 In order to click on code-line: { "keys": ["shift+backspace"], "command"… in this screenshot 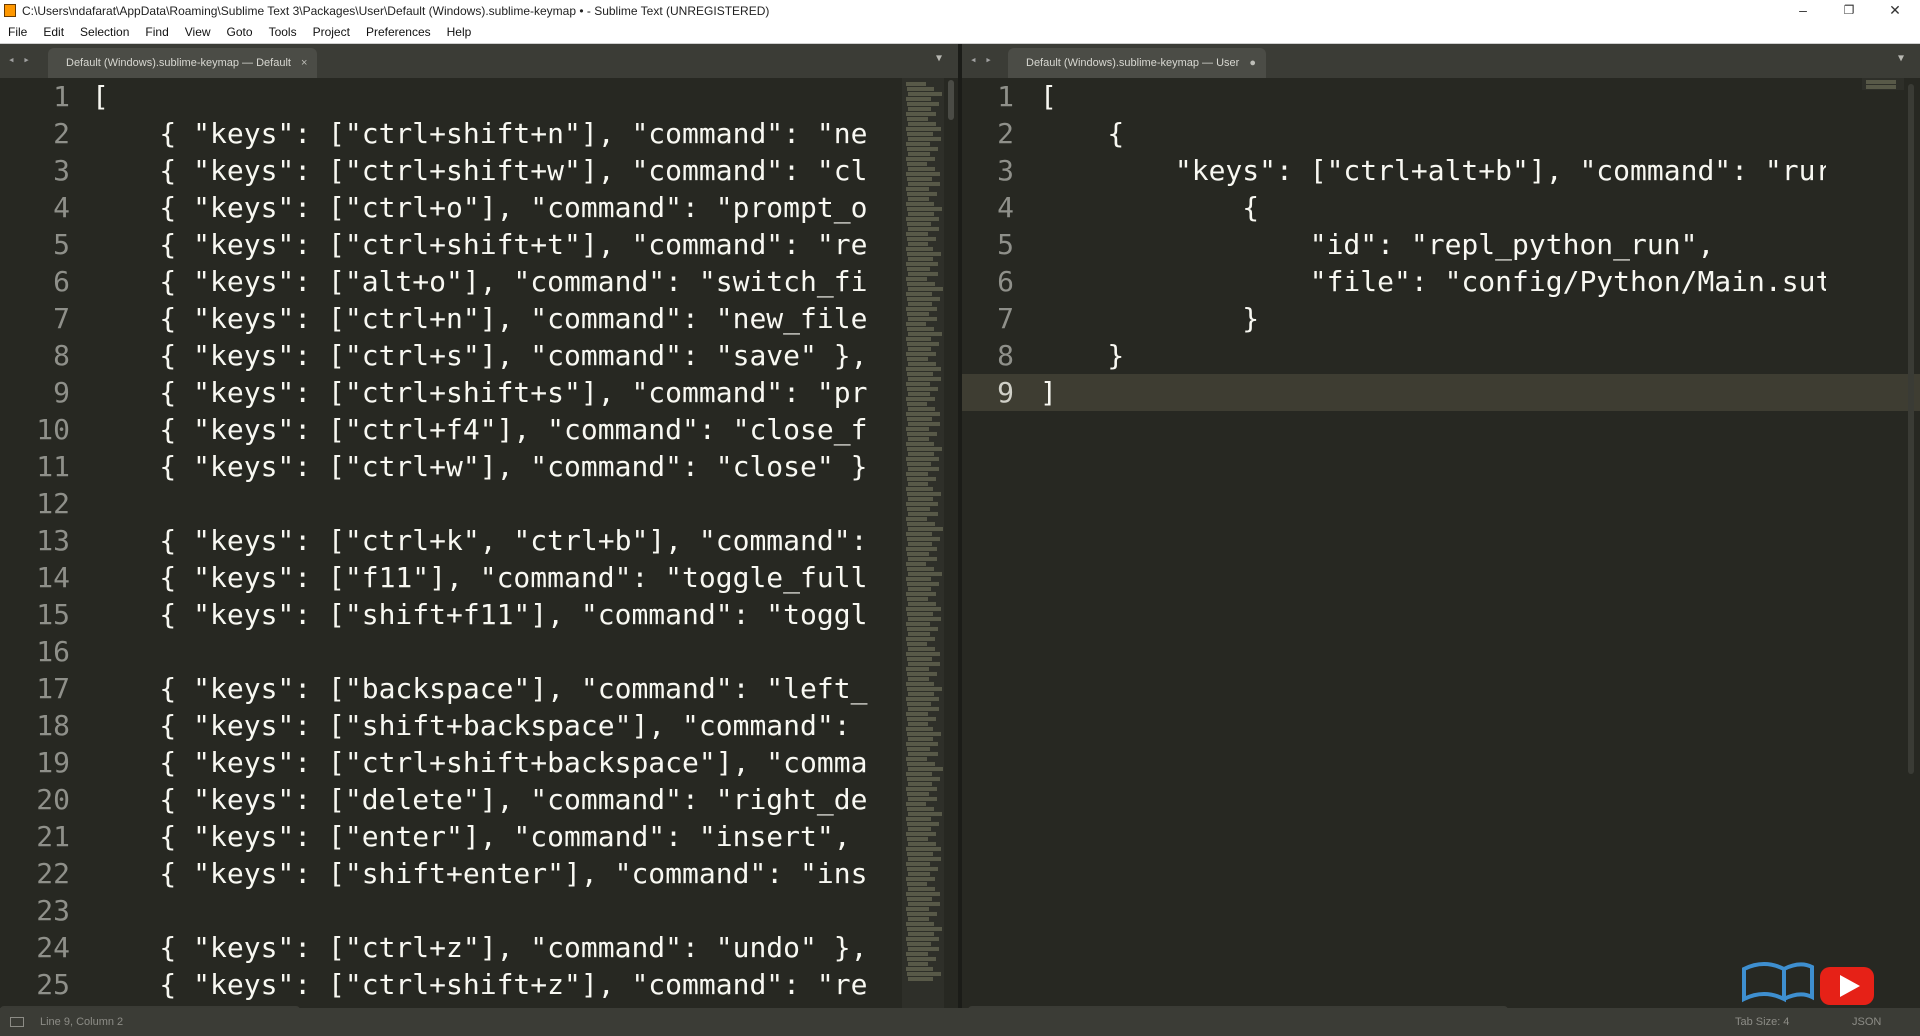, I will do `click(471, 725)`.